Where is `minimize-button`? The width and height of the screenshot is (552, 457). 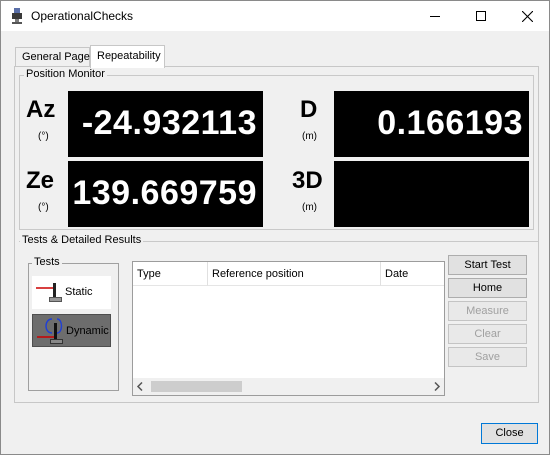
minimize-button is located at coordinates (435, 16).